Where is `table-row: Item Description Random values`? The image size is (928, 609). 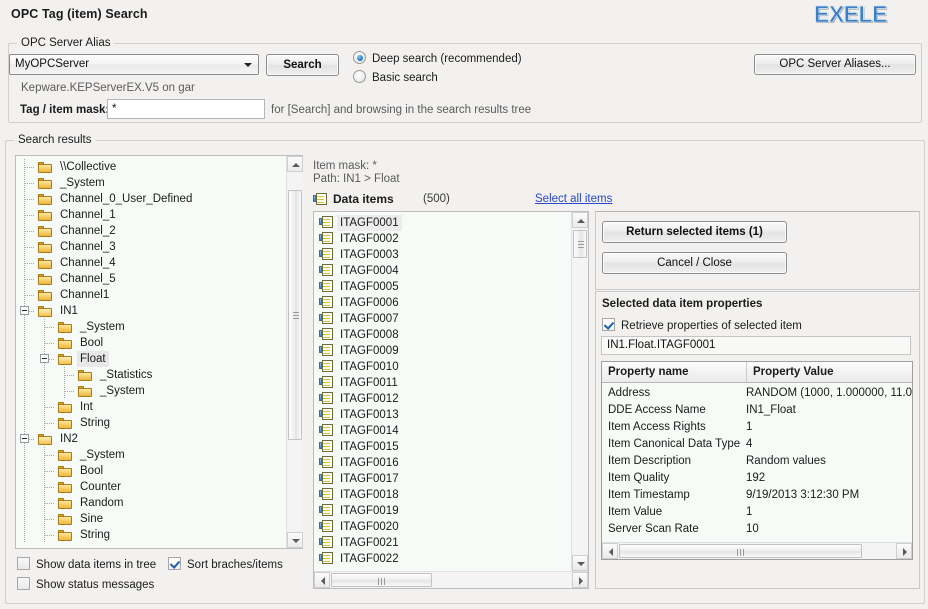
table-row: Item Description Random values is located at coordinates (757, 461).